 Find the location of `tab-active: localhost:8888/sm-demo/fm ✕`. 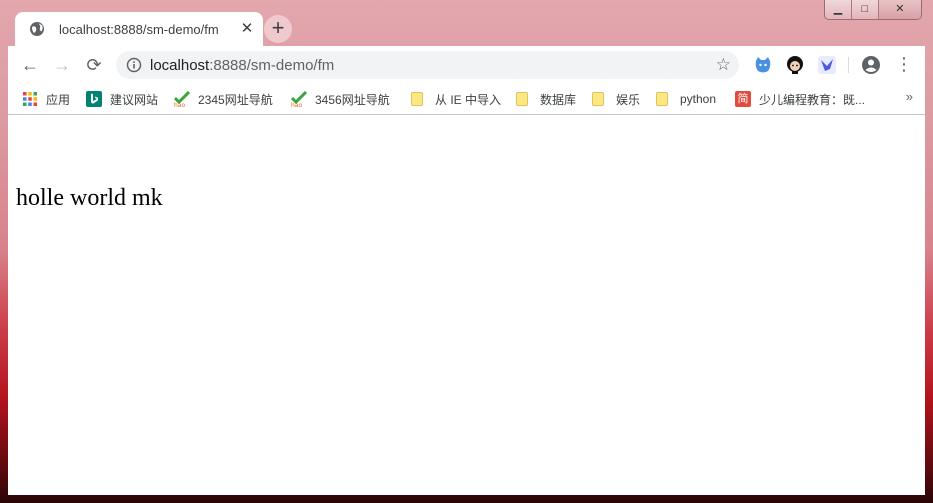

tab-active: localhost:8888/sm-demo/fm ✕ is located at coordinates (139, 29).